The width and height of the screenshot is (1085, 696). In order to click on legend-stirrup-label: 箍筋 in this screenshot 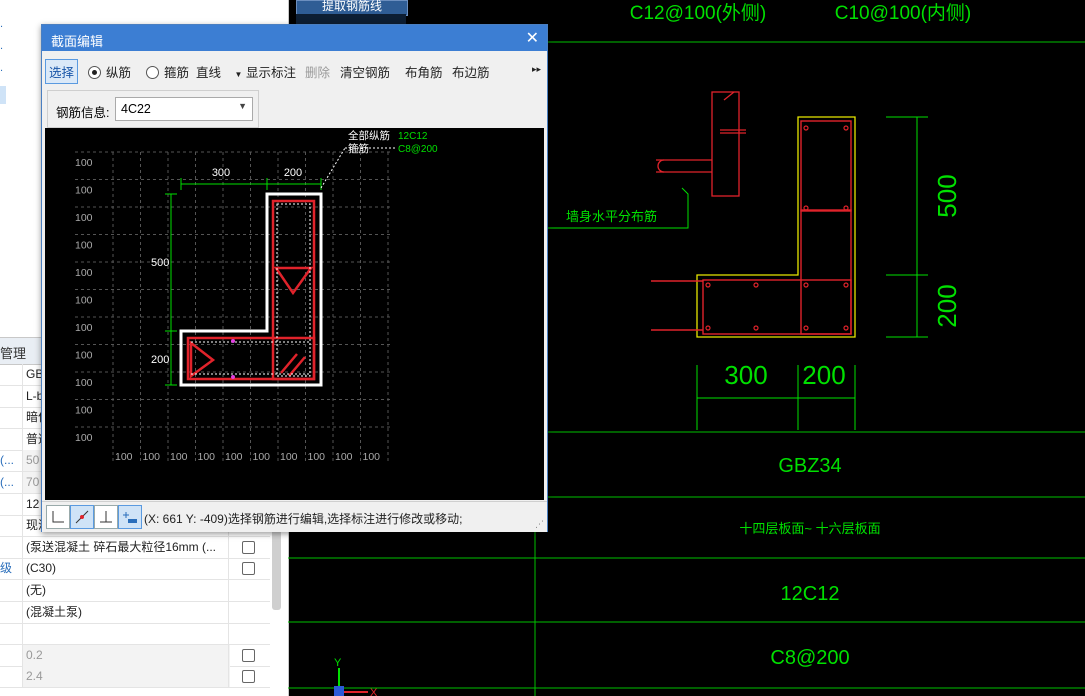, I will do `click(358, 148)`.